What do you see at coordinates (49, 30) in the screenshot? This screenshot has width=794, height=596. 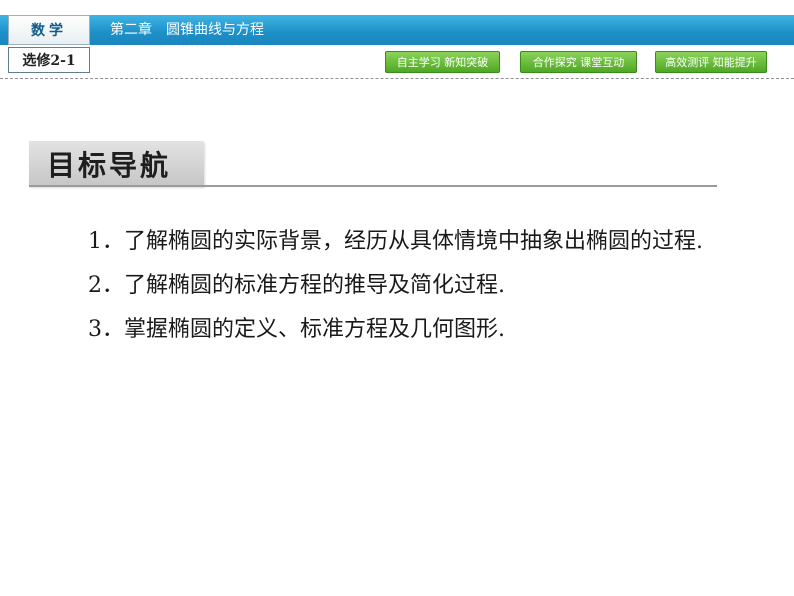 I see `subject-tab: 数学` at bounding box center [49, 30].